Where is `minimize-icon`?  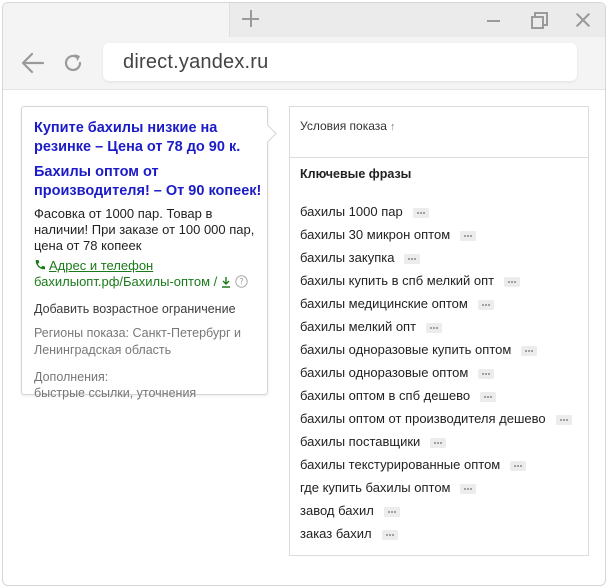 minimize-icon is located at coordinates (493, 21).